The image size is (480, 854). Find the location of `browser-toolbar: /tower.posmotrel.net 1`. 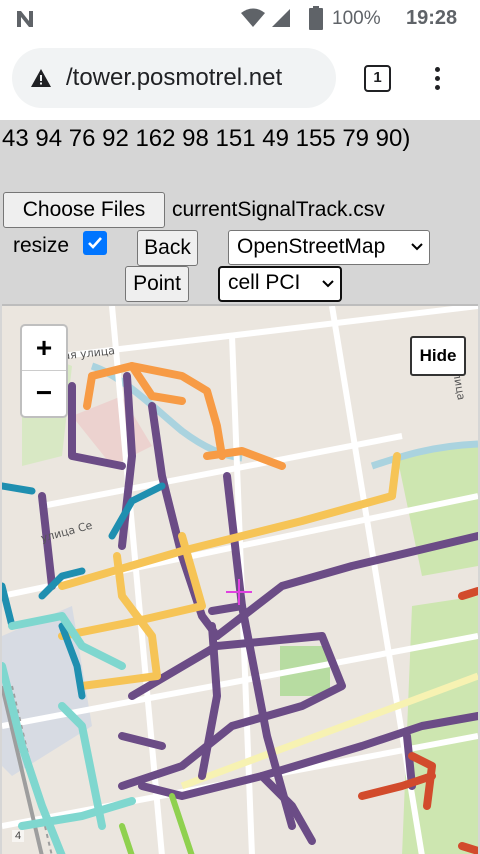

browser-toolbar: /tower.posmotrel.net 1 is located at coordinates (240, 78).